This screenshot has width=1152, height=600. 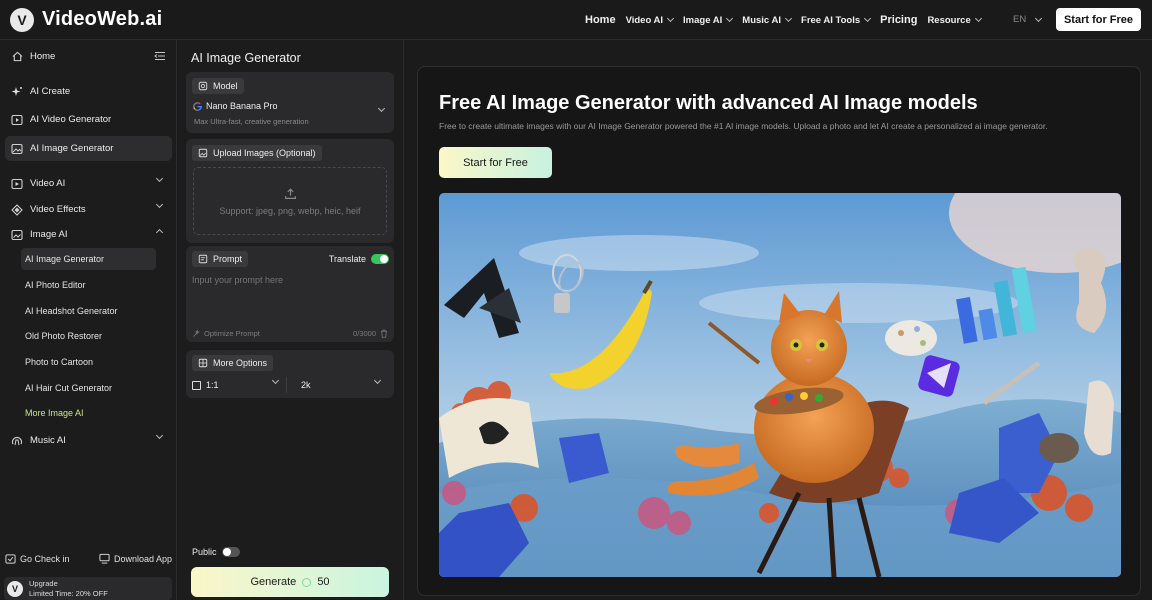 What do you see at coordinates (290, 210) in the screenshot?
I see `upload-support-text: Support: jpeg, png, webp, heic, heif` at bounding box center [290, 210].